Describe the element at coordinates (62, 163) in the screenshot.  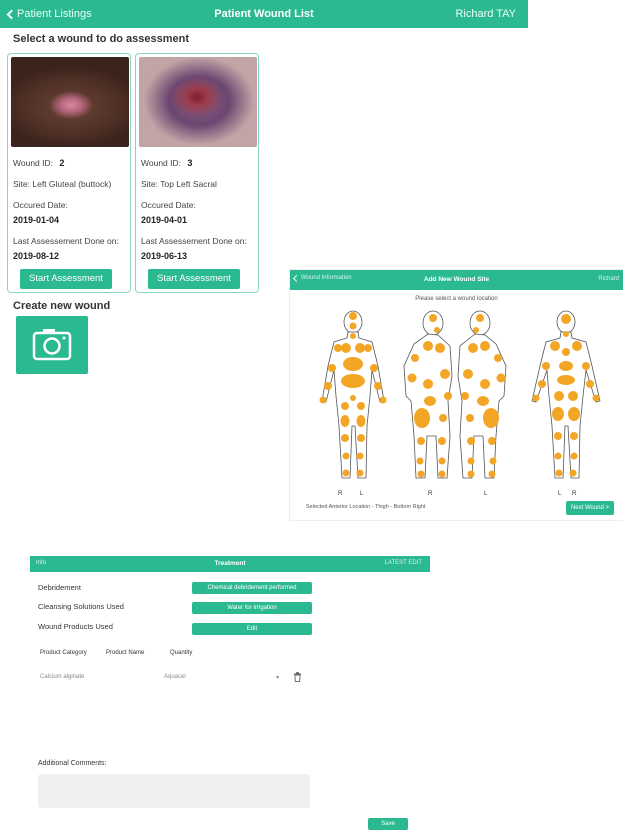
I see `wound-id-value: 2` at that location.